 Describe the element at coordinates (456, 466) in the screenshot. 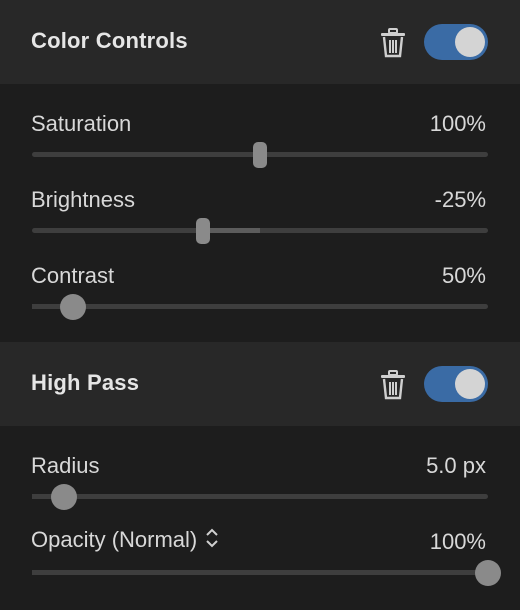

I see `radius-value: 5.0 px` at that location.